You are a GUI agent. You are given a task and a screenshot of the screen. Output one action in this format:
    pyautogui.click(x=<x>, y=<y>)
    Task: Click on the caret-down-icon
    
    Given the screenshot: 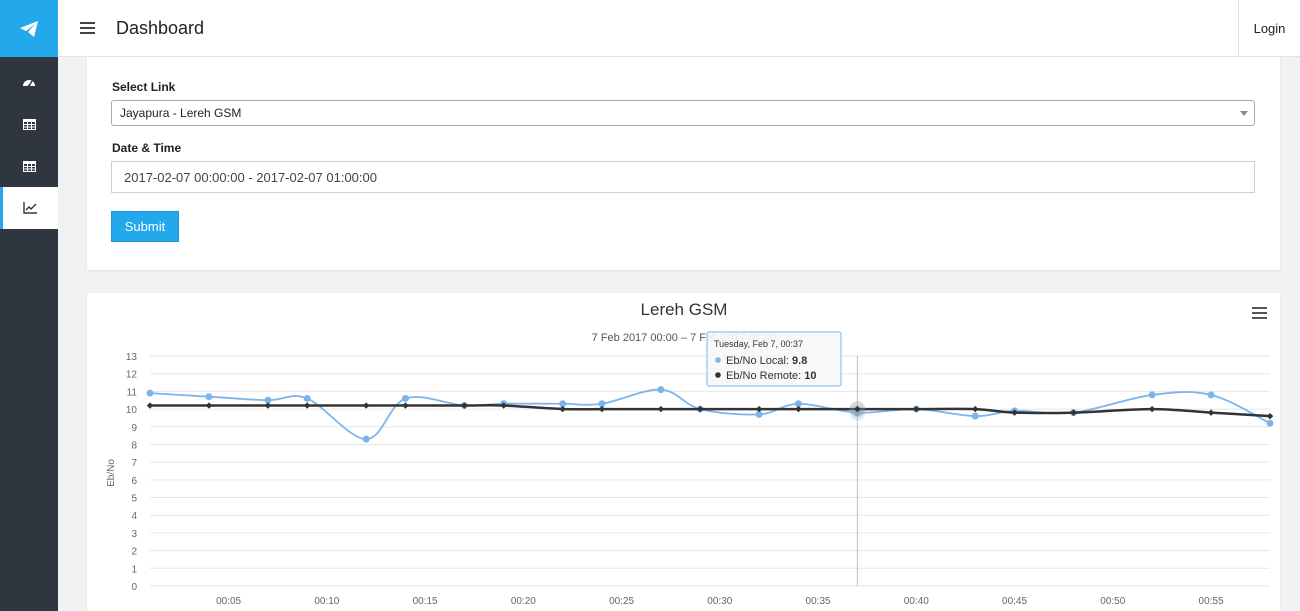 What is the action you would take?
    pyautogui.click(x=1244, y=113)
    